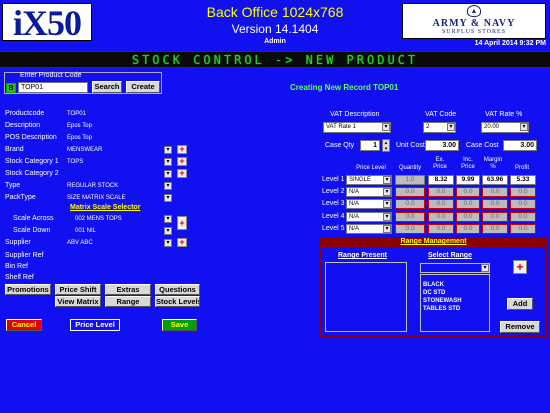  What do you see at coordinates (428, 127) in the screenshot?
I see `vat-code-value: 2` at bounding box center [428, 127].